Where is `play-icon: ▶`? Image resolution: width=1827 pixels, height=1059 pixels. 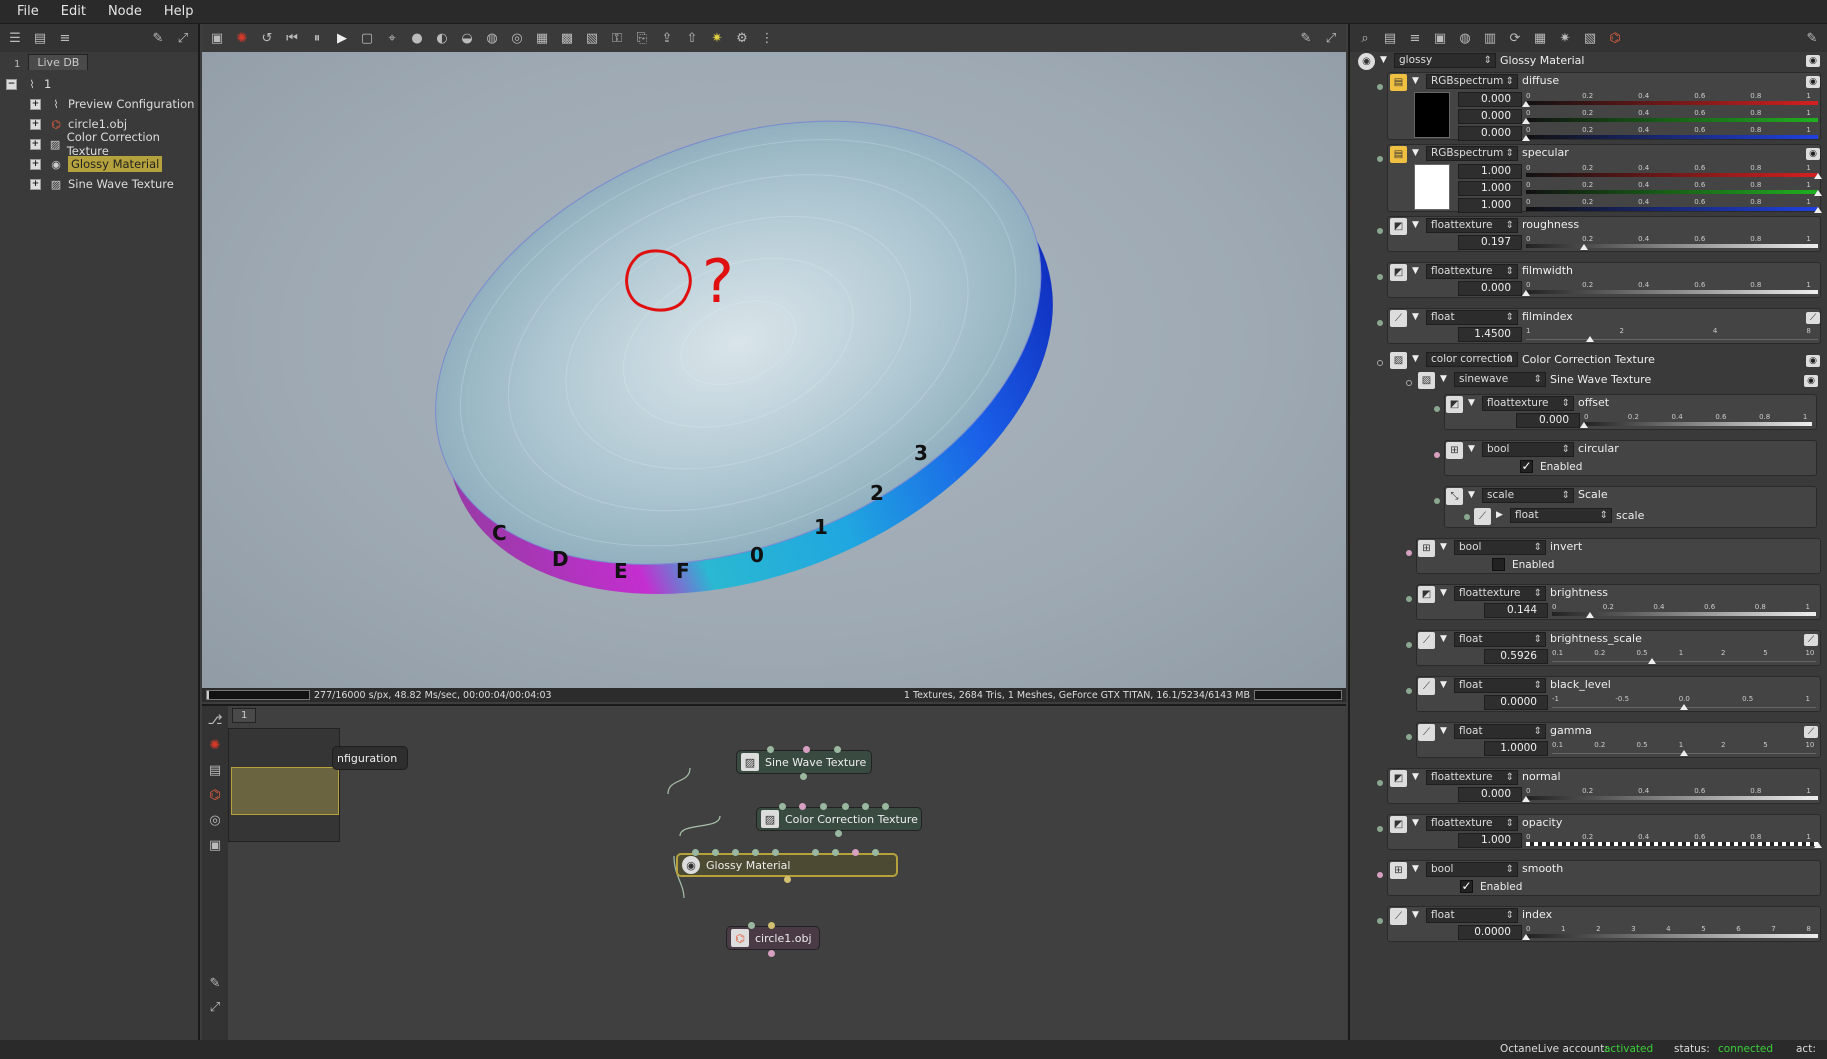
play-icon: ▶ is located at coordinates (342, 38).